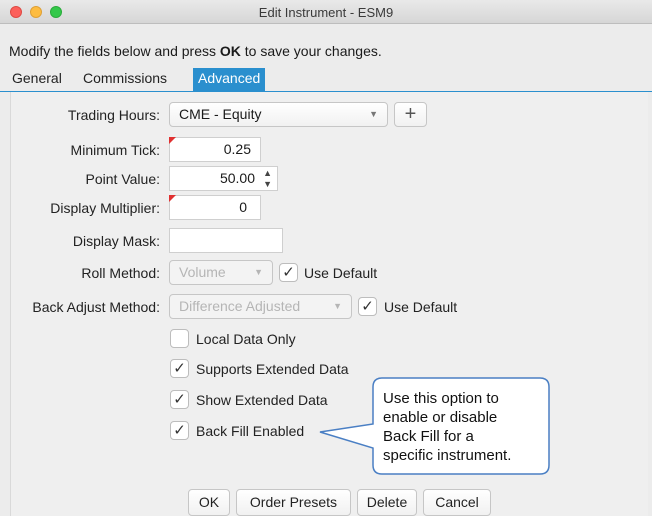 The width and height of the screenshot is (652, 516). Describe the element at coordinates (440, 417) in the screenshot. I see `callout-line: enable or disable` at that location.